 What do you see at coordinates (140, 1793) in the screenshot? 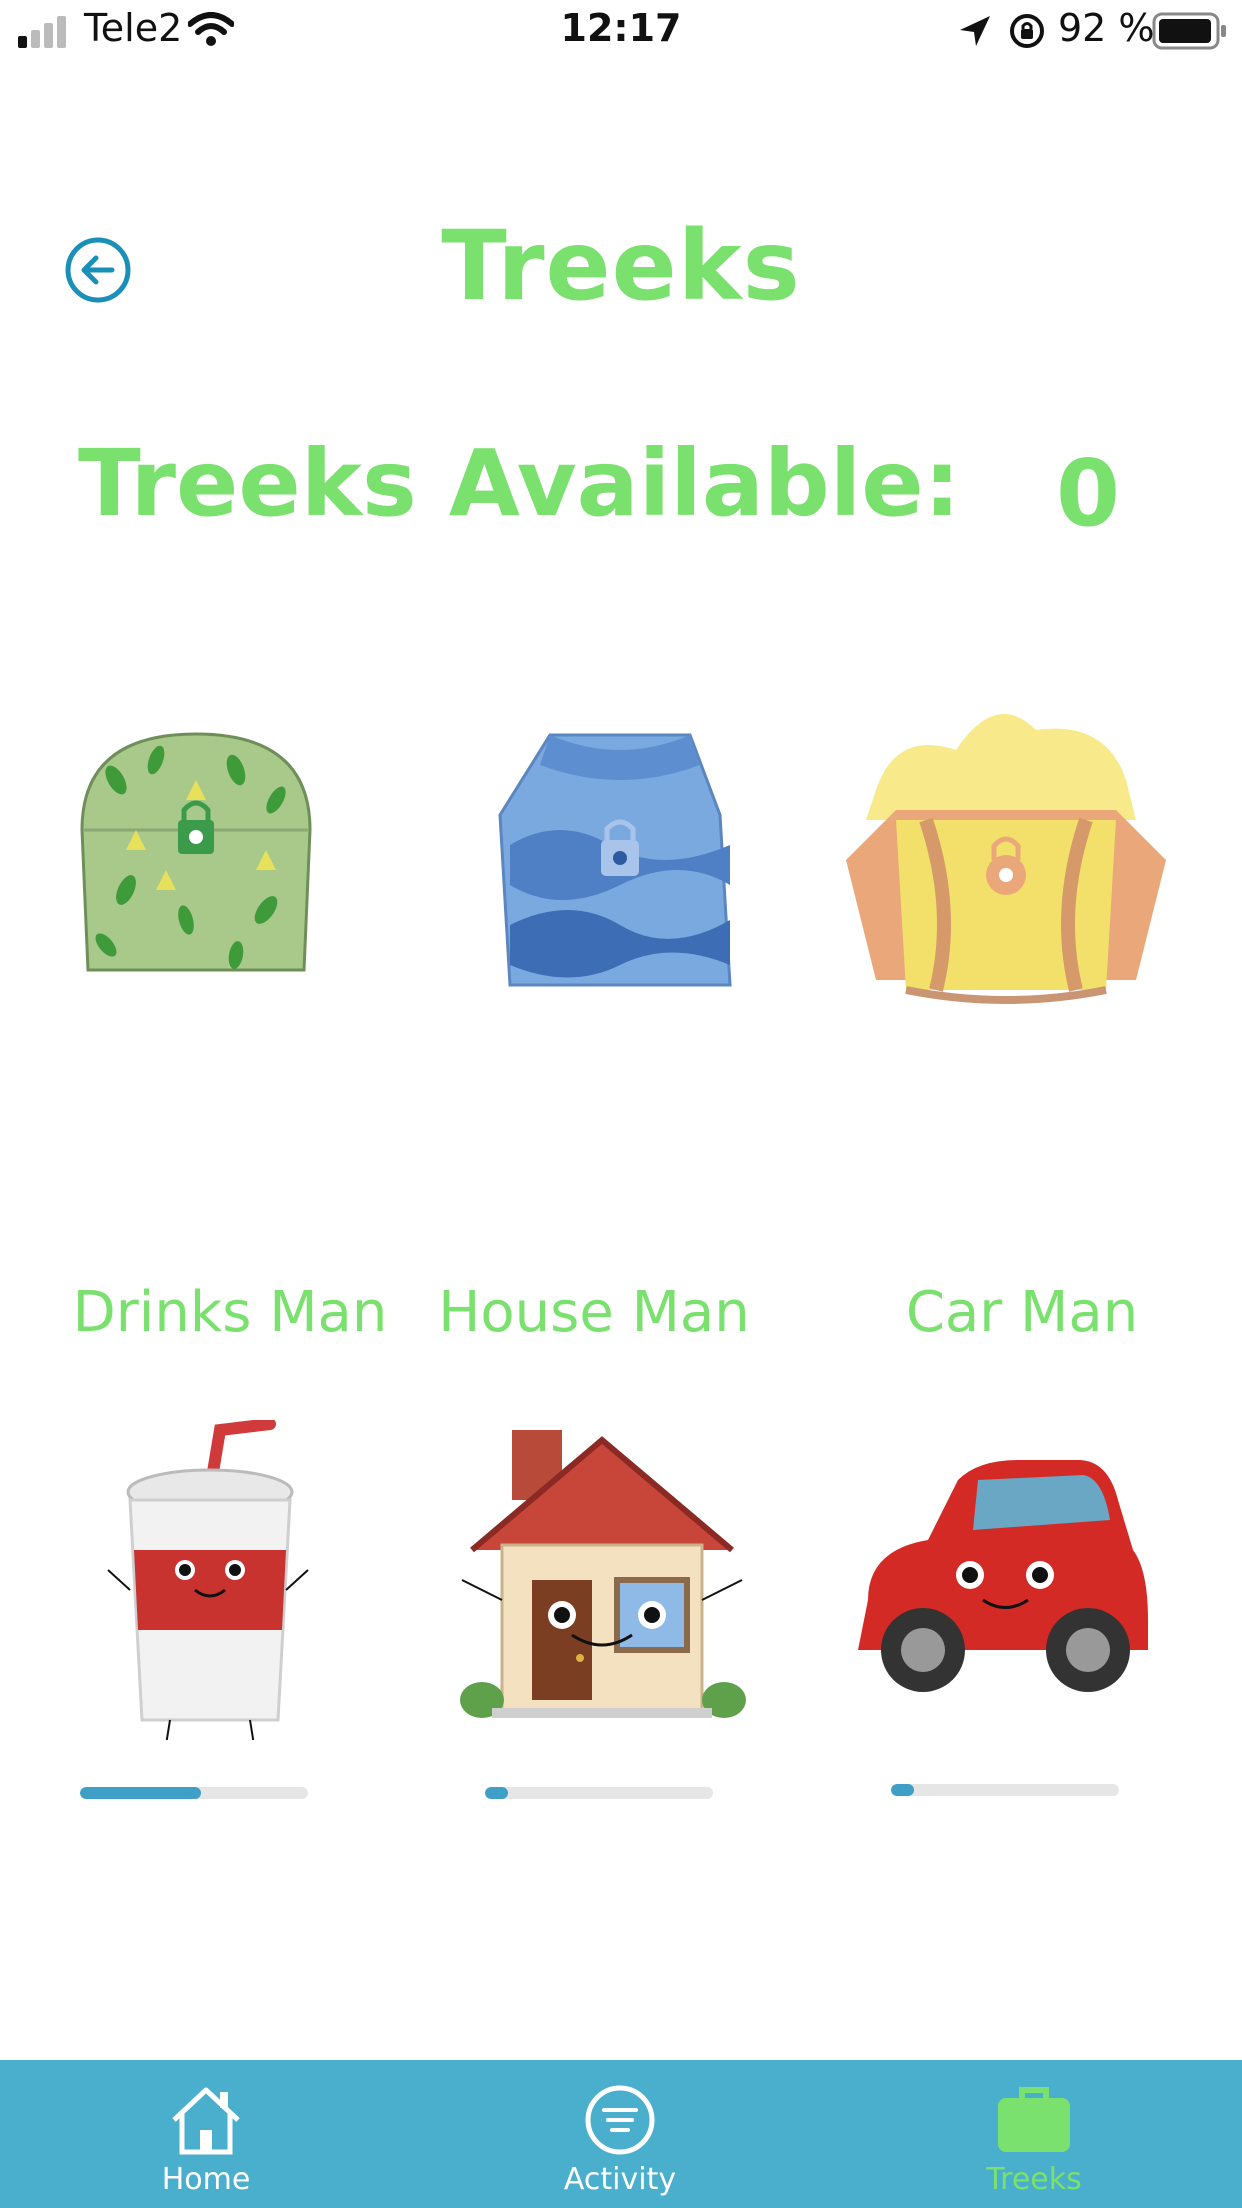
I see `drinks-man-progress-fill` at bounding box center [140, 1793].